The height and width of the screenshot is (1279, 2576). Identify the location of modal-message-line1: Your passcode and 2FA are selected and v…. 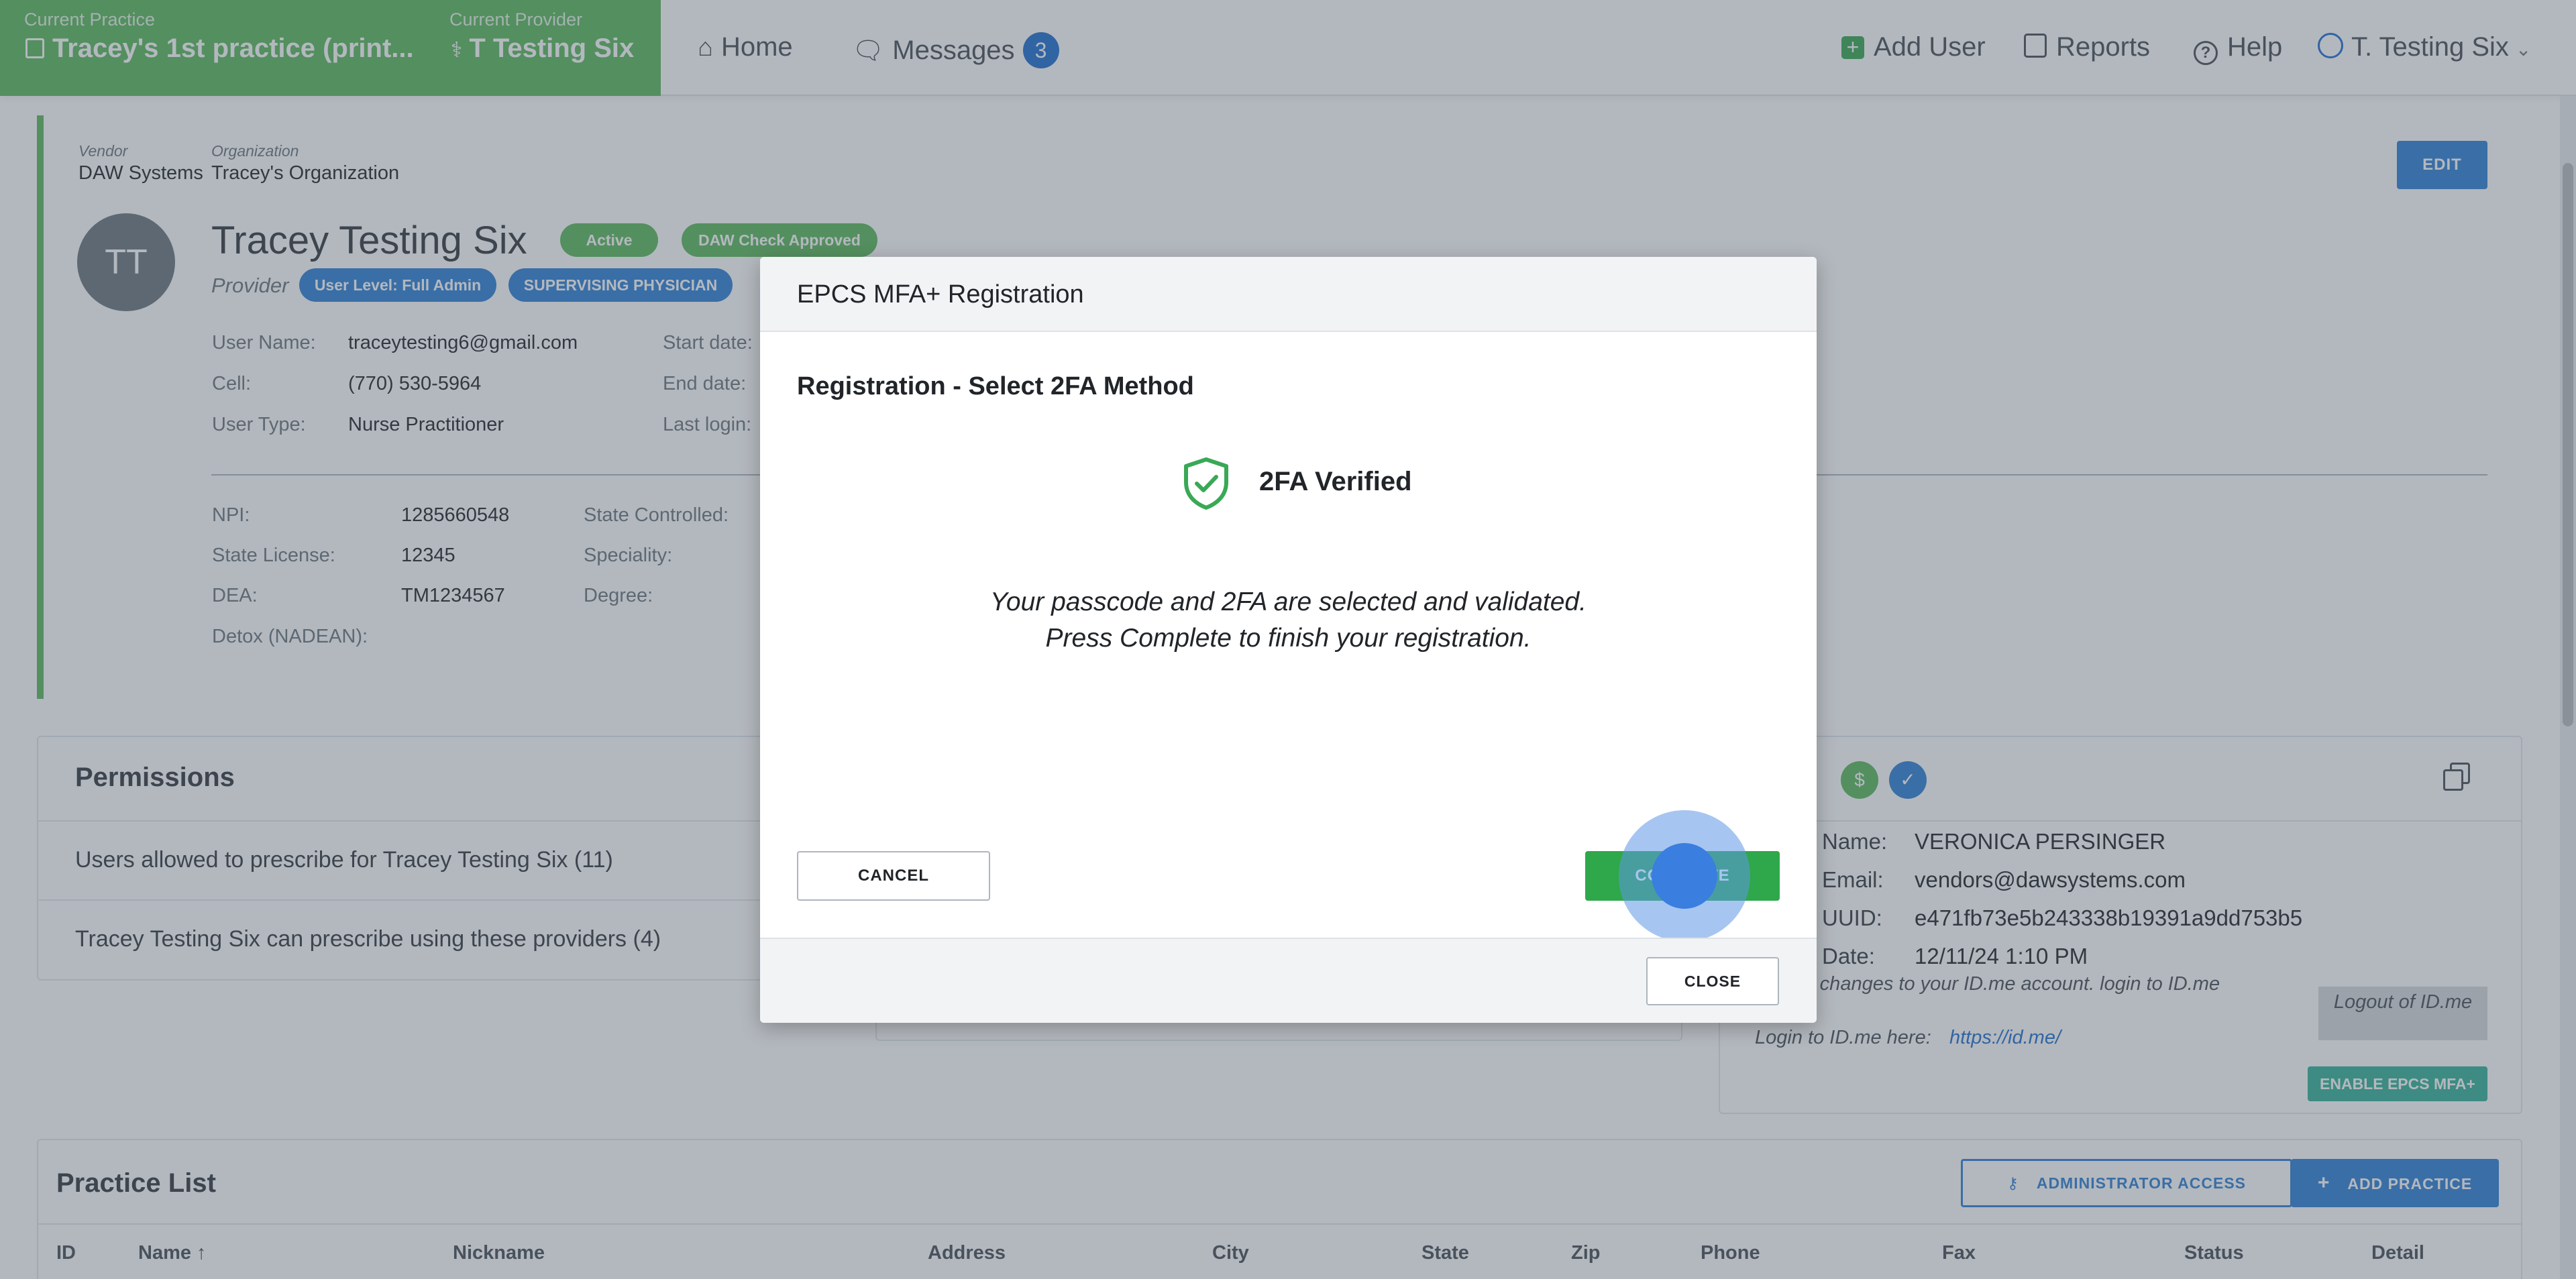
(1288, 602).